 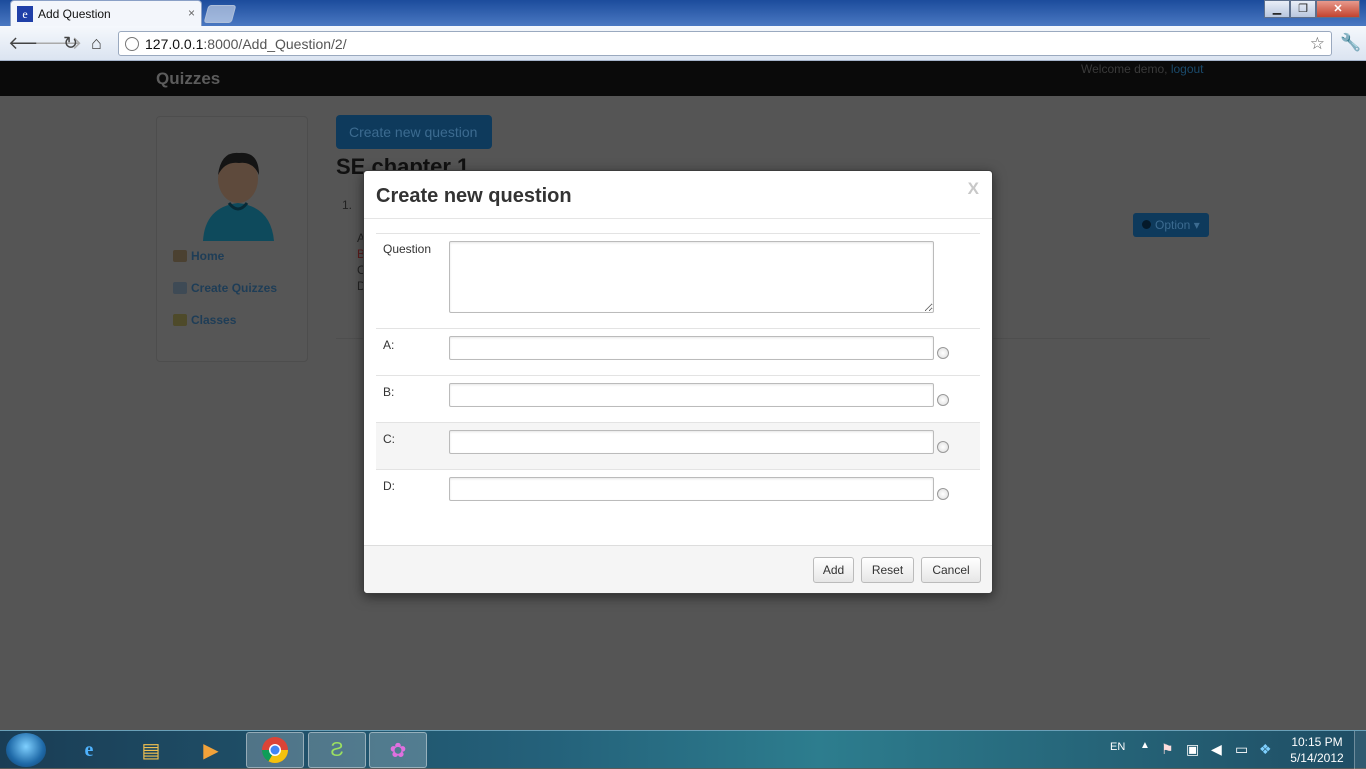 I want to click on question-label: Question, so click(x=407, y=249).